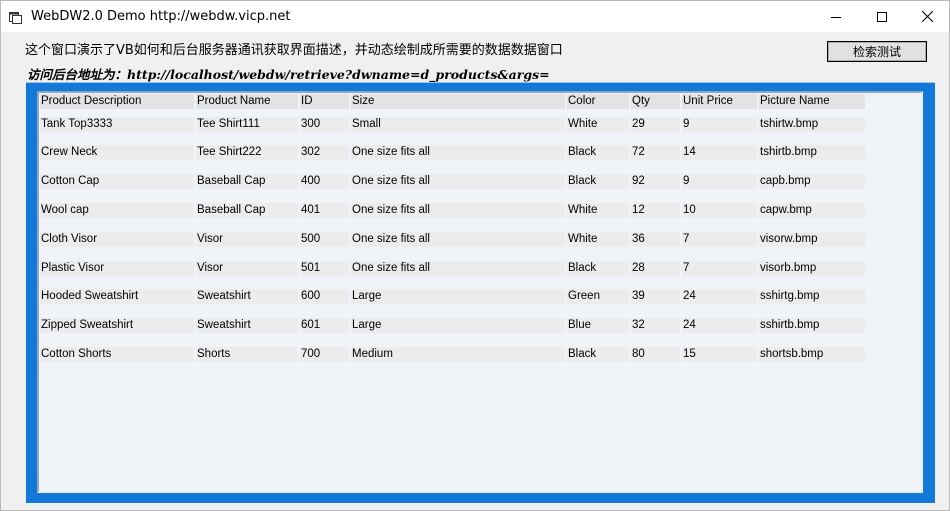  I want to click on close-button, so click(927, 16).